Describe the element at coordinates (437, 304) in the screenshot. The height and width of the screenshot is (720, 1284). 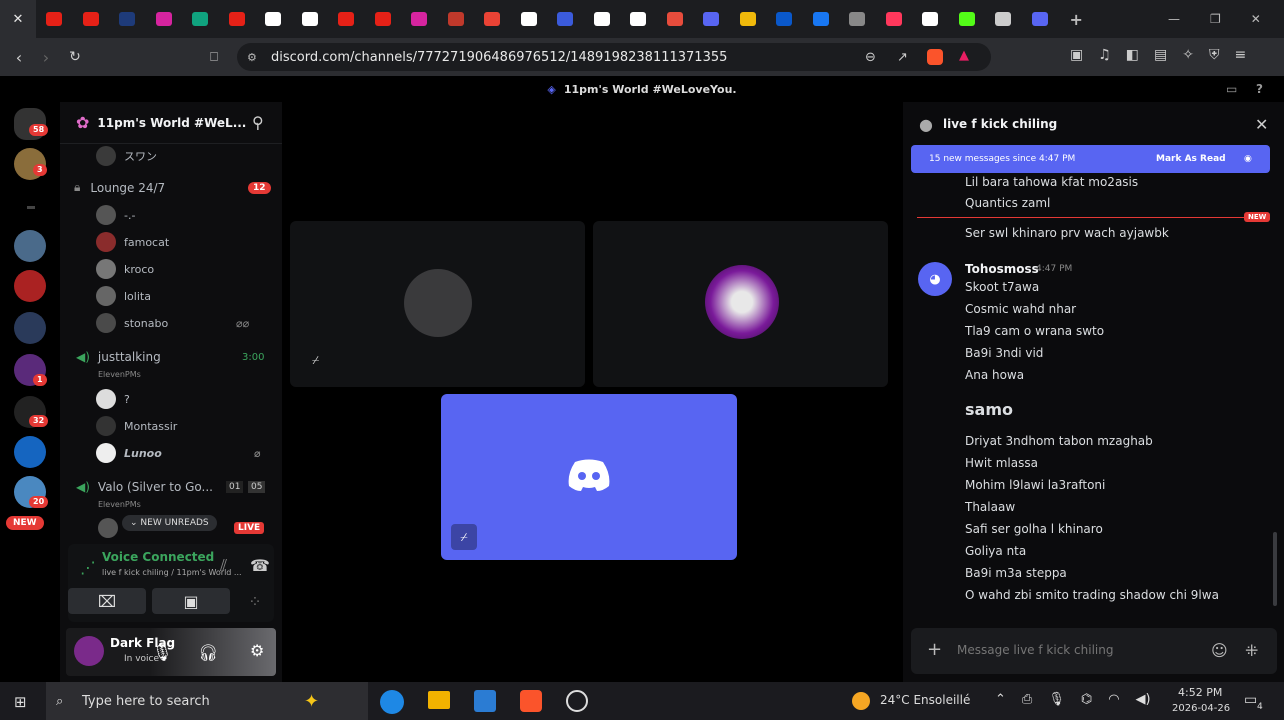
I see `participant-tile-1: ⌿` at that location.